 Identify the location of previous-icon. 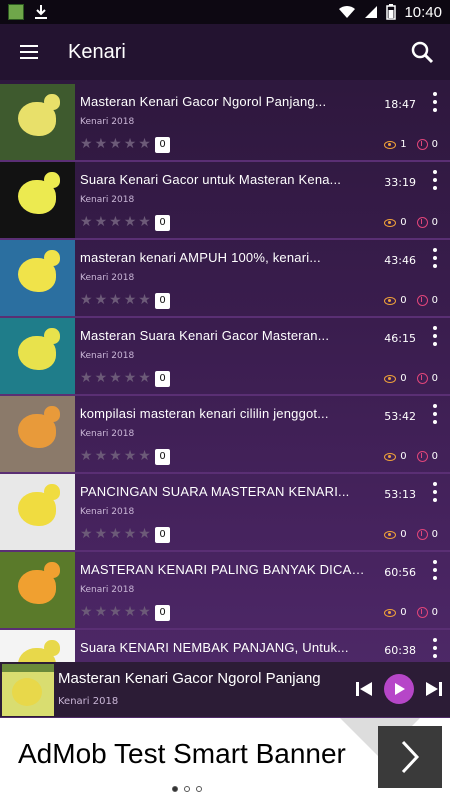
(364, 689).